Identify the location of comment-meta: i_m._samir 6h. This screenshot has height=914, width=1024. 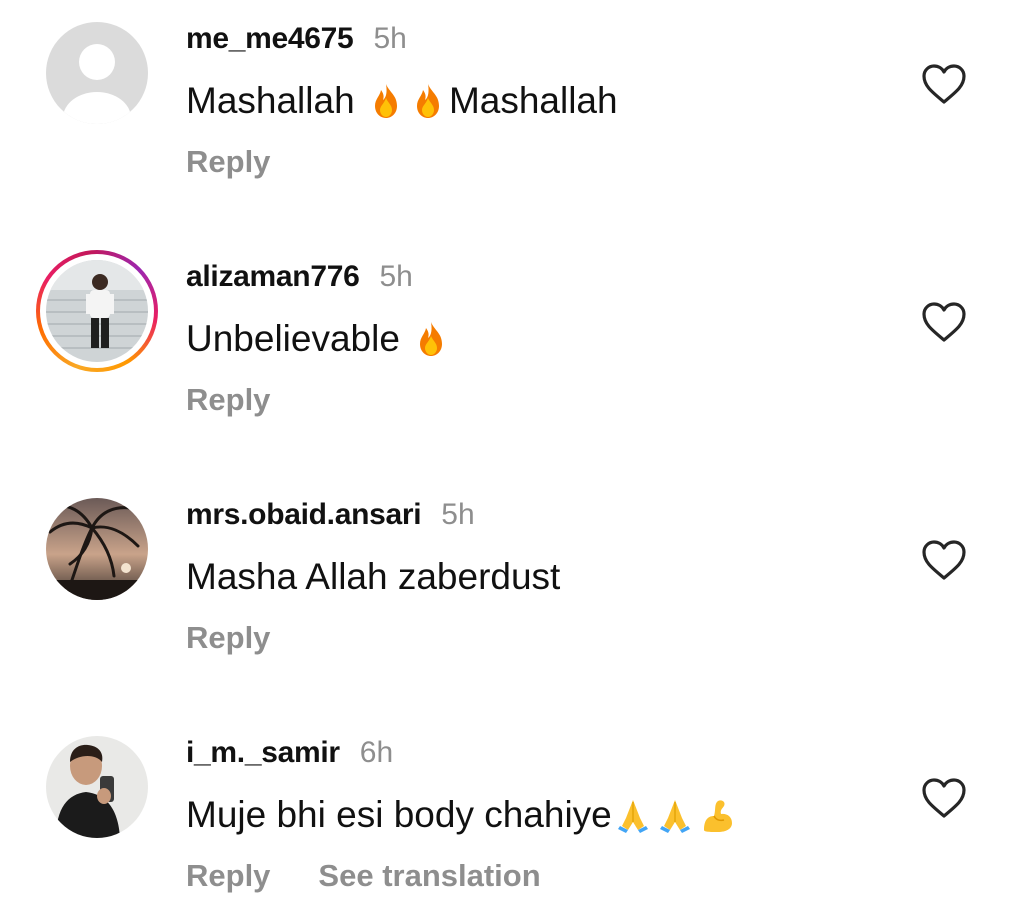
(289, 754).